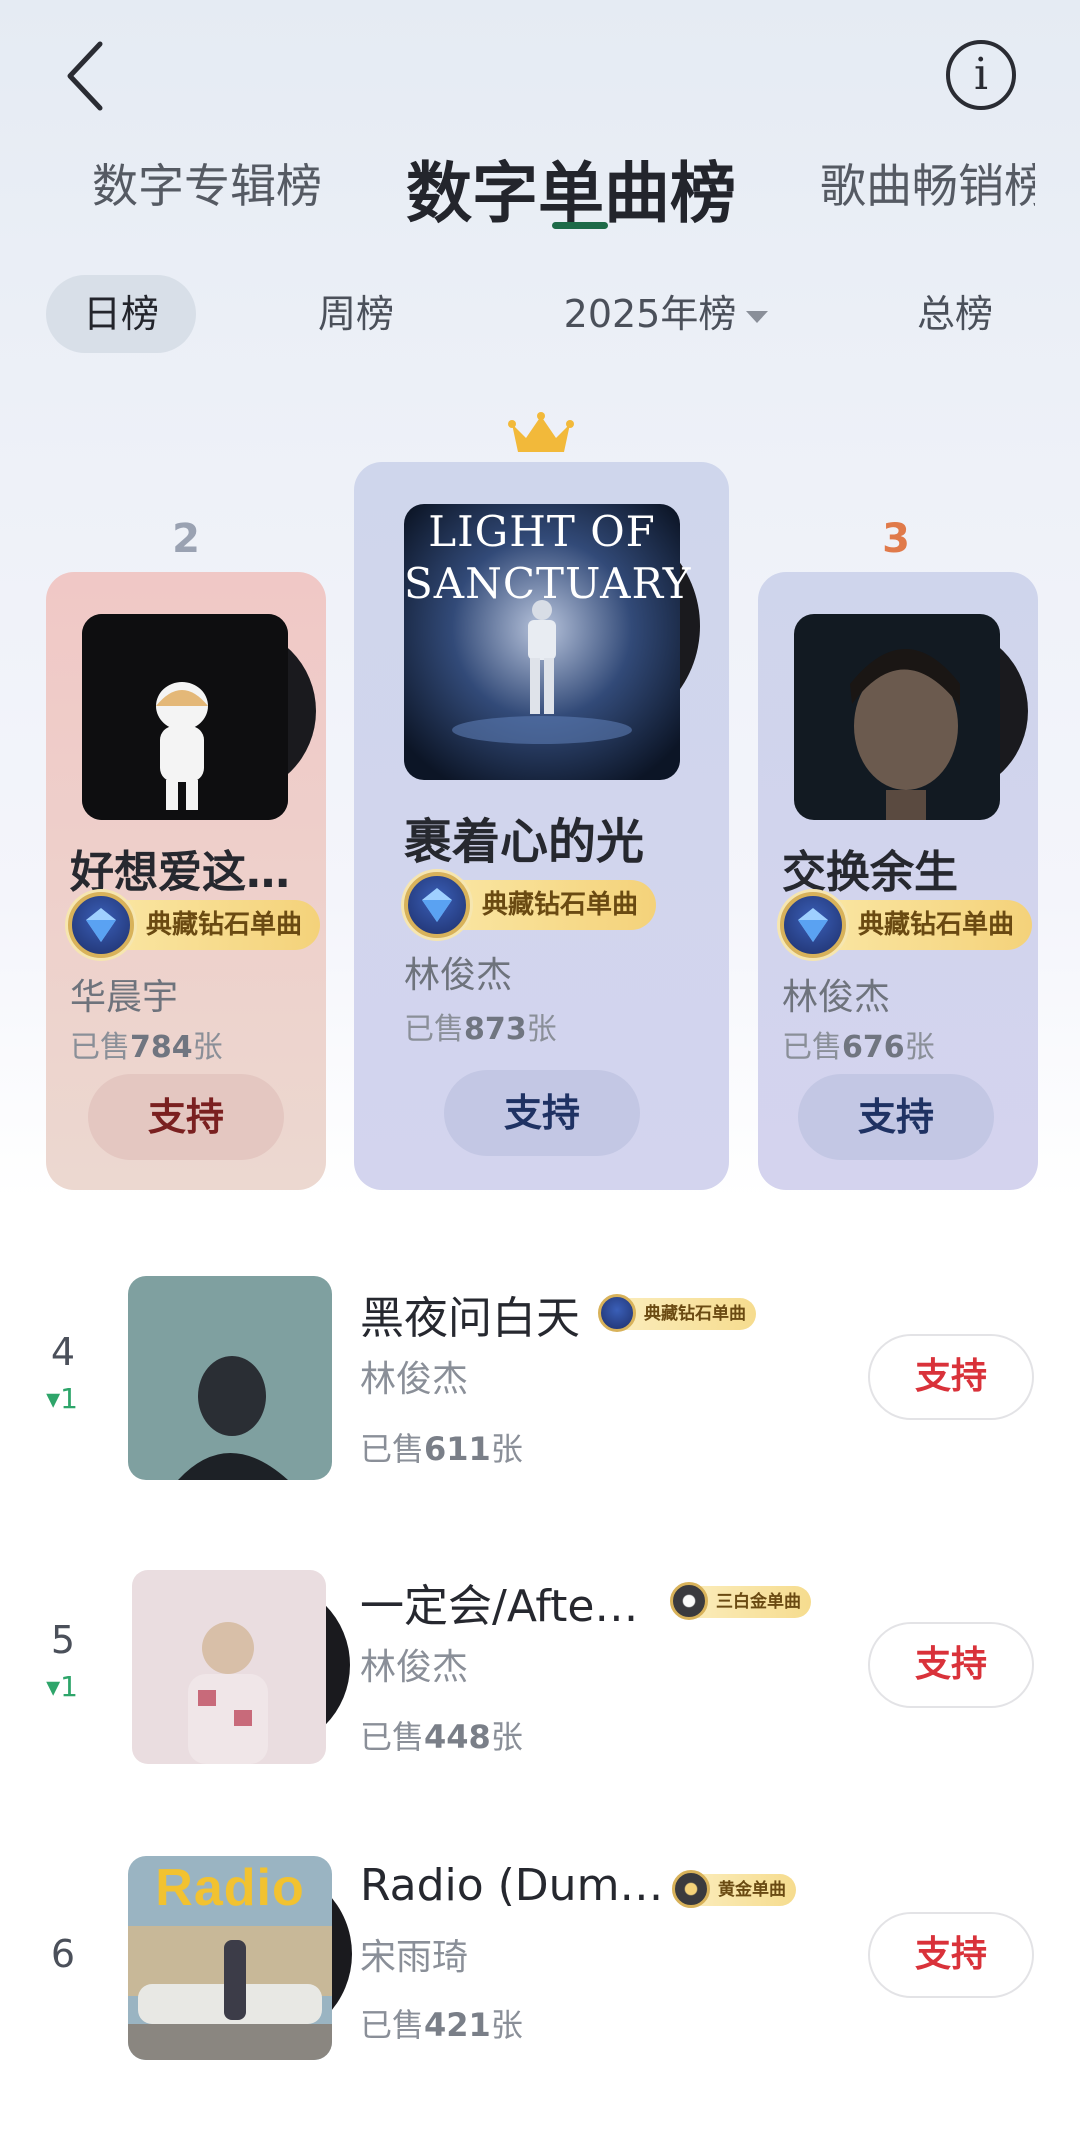  I want to click on list-sold: 已售611张, so click(441, 1447).